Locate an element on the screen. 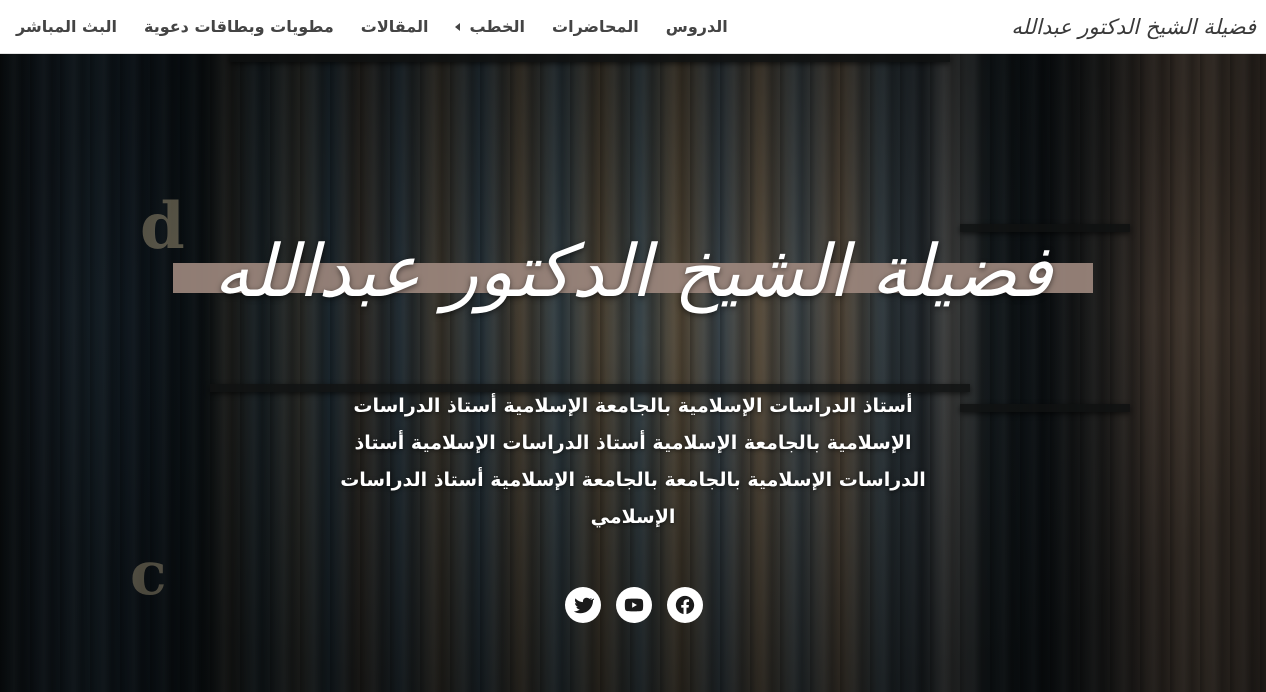 The image size is (1266, 692). nav-item-articles: المقالات is located at coordinates (395, 26).